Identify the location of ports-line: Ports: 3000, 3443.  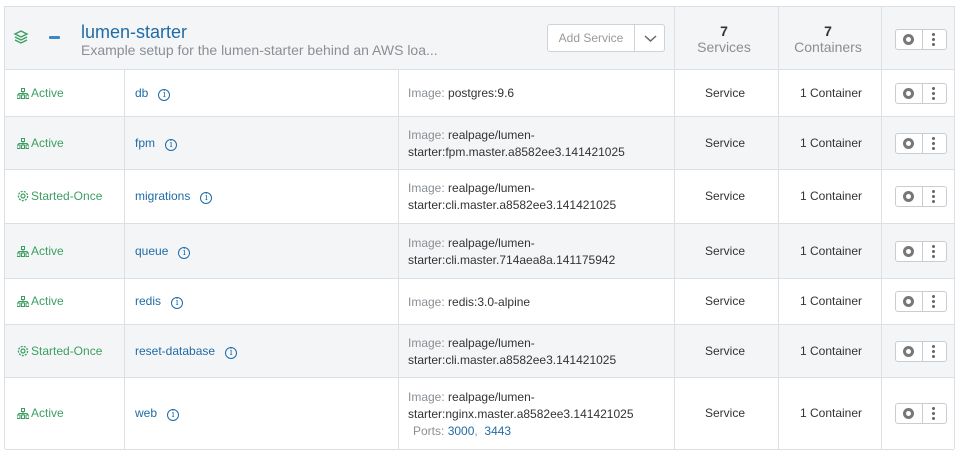
(462, 430).